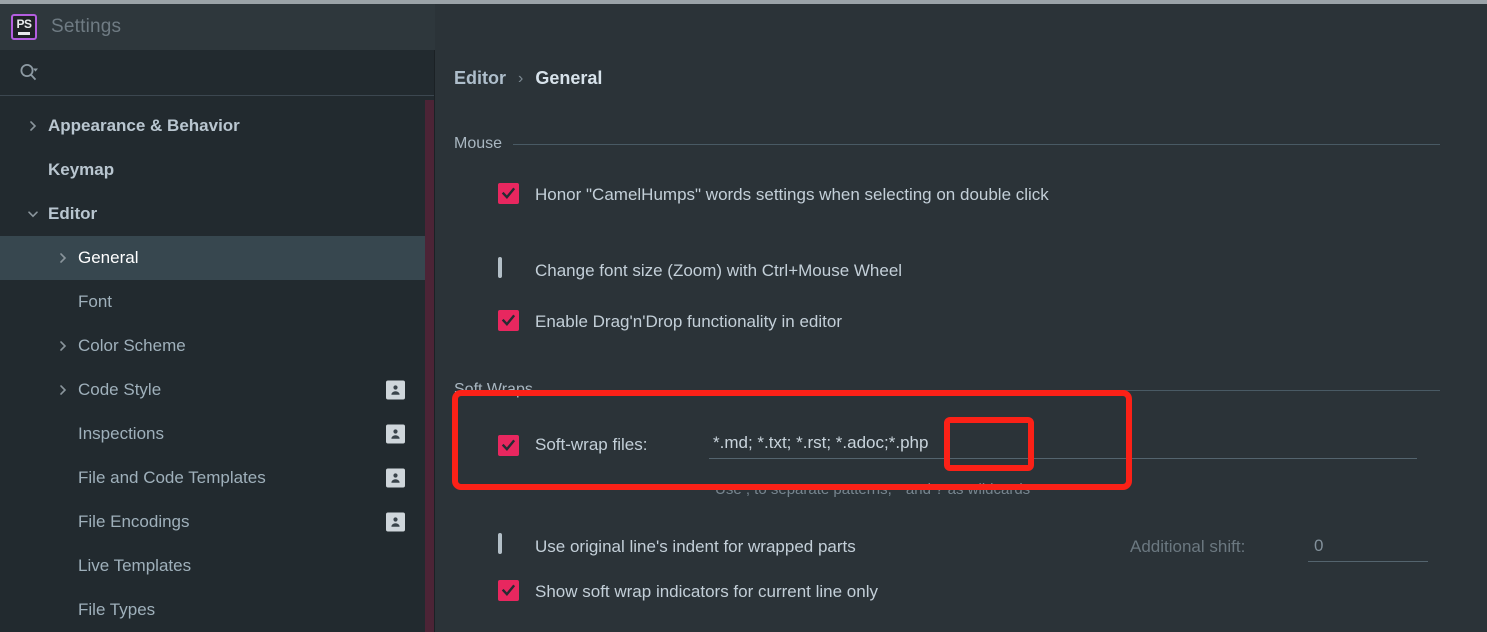  What do you see at coordinates (132, 345) in the screenshot?
I see `sidebar-item-label: Color Scheme` at bounding box center [132, 345].